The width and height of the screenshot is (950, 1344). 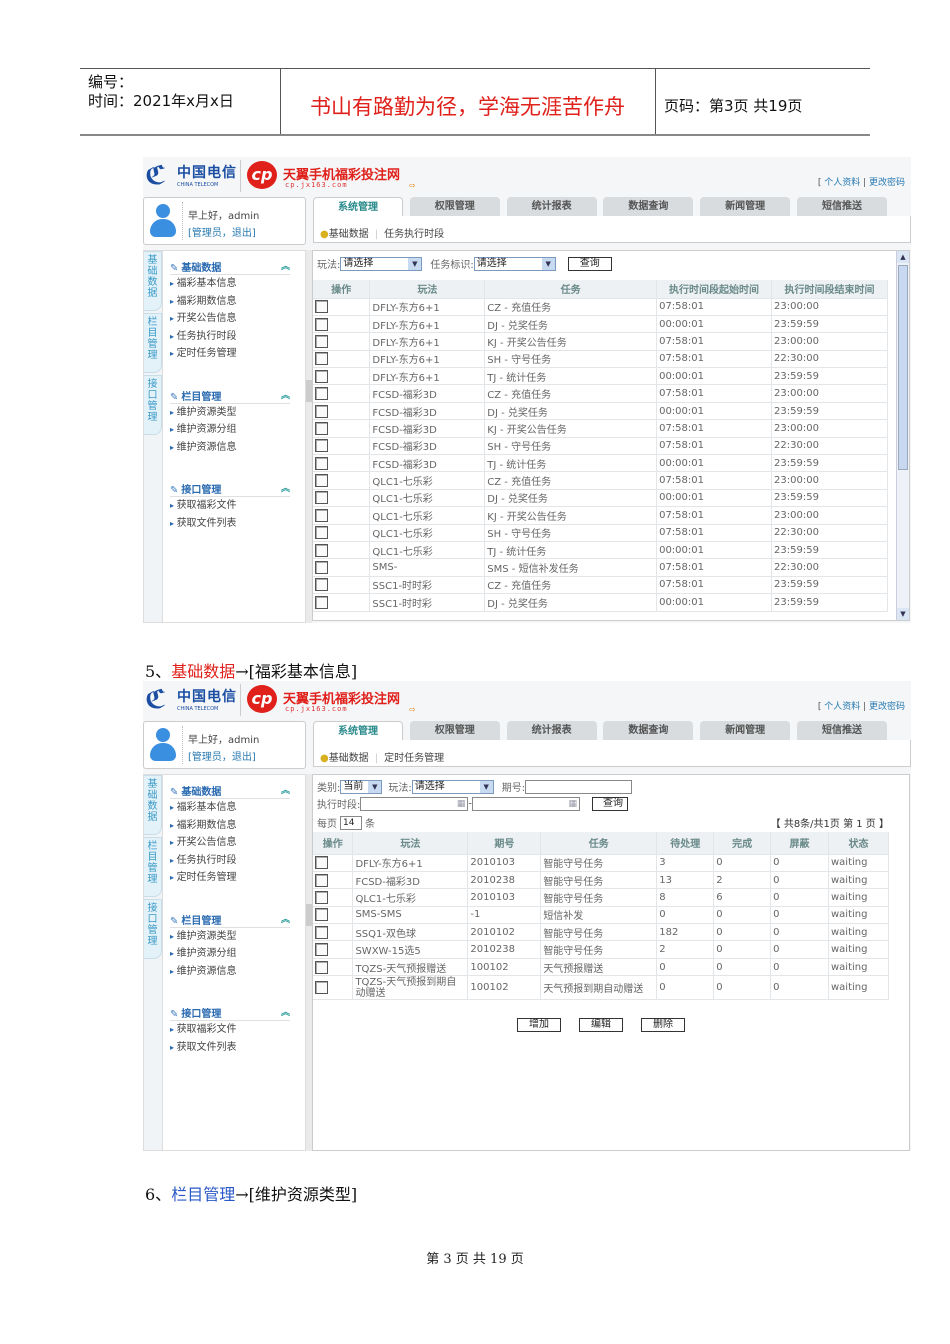 What do you see at coordinates (230, 489) in the screenshot?
I see `nav-group-title: ✎ 接口管理 ︽` at bounding box center [230, 489].